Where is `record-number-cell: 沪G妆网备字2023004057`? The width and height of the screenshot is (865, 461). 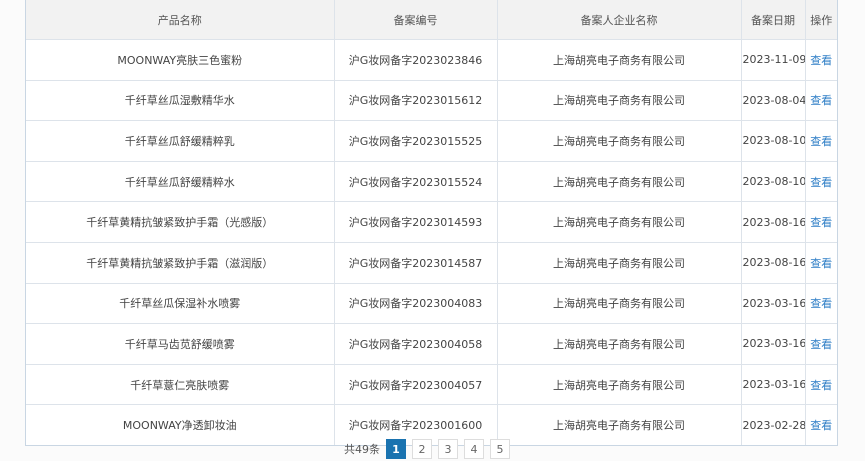 record-number-cell: 沪G妆网备字2023004057 is located at coordinates (416, 385).